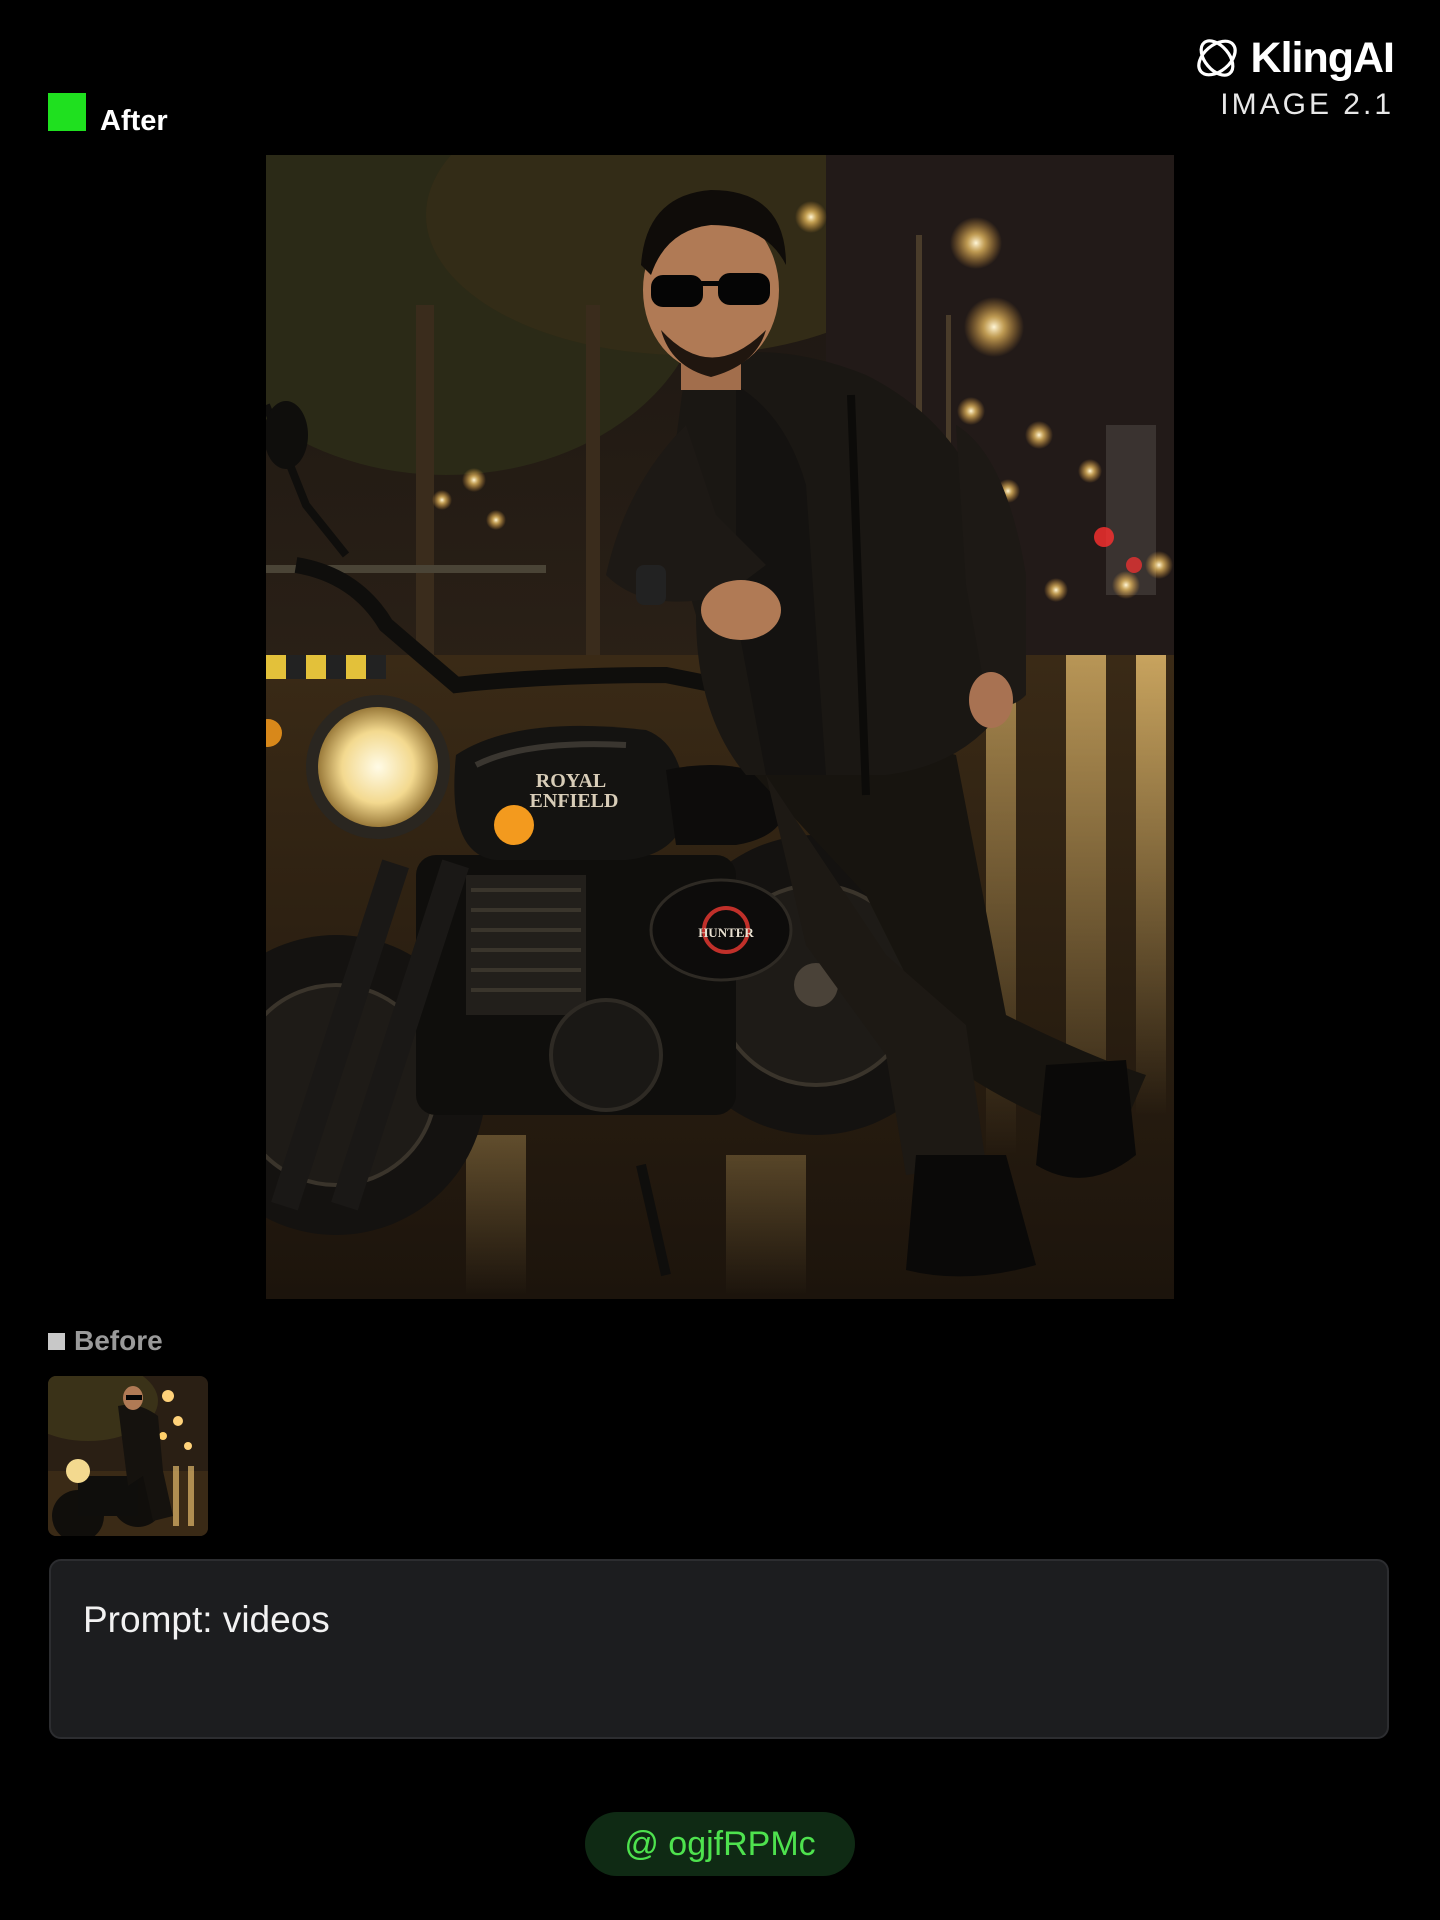 This screenshot has height=1920, width=1440. Describe the element at coordinates (574, 801) in the screenshot. I see `tank-badge-line2: ENFIELD` at that location.